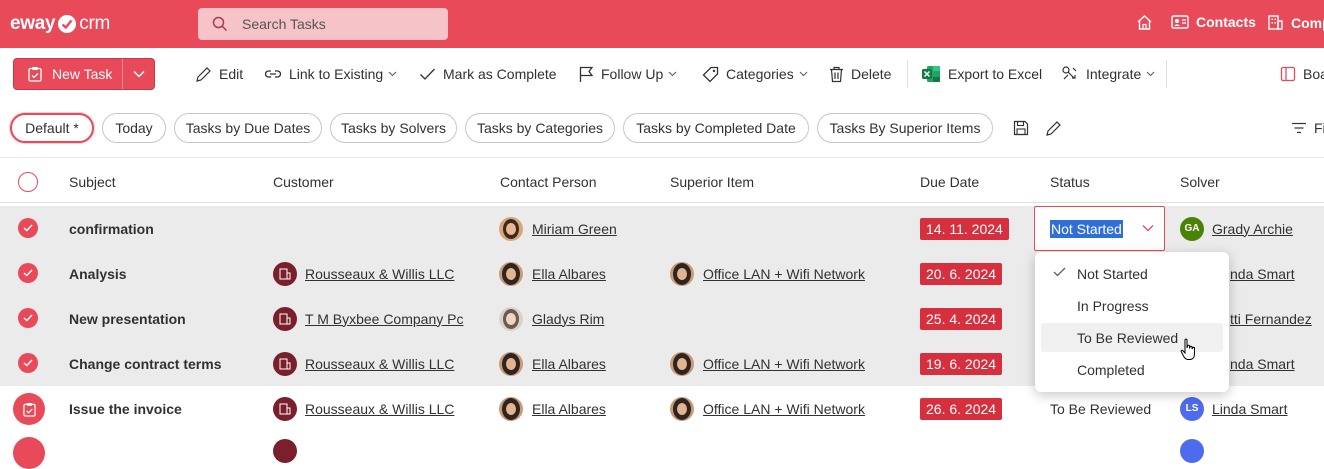  I want to click on task-subject: confirmation, so click(111, 228).